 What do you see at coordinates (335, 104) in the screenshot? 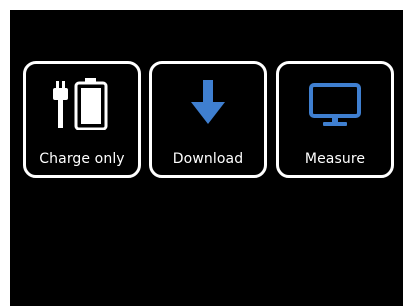
I see `monitor-icon` at bounding box center [335, 104].